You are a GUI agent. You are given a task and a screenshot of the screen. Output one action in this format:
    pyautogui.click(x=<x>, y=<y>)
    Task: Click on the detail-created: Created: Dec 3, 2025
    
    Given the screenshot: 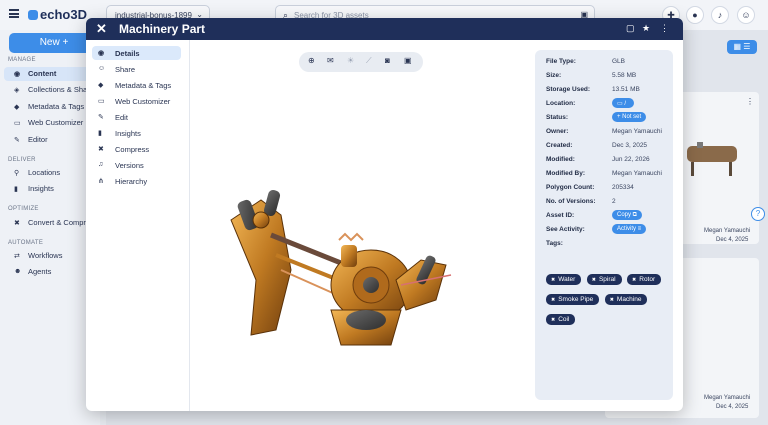 What is the action you would take?
    pyautogui.click(x=608, y=145)
    